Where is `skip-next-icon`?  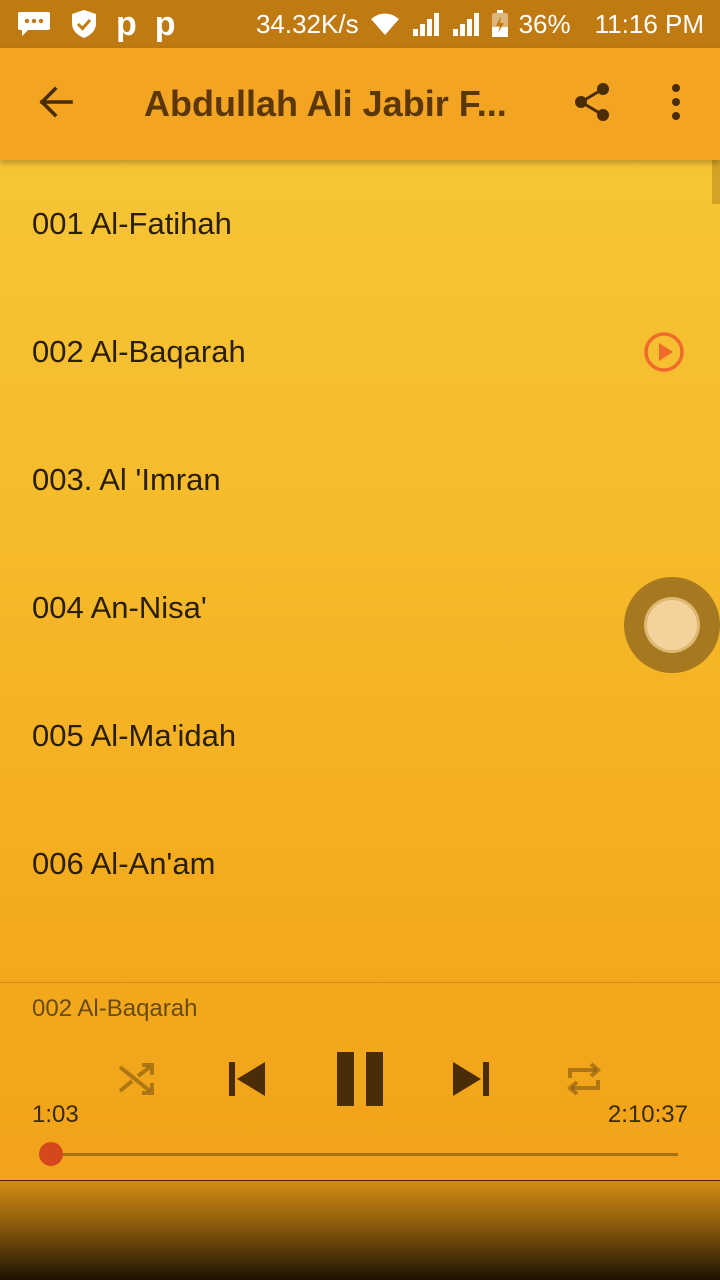 skip-next-icon is located at coordinates (471, 1081).